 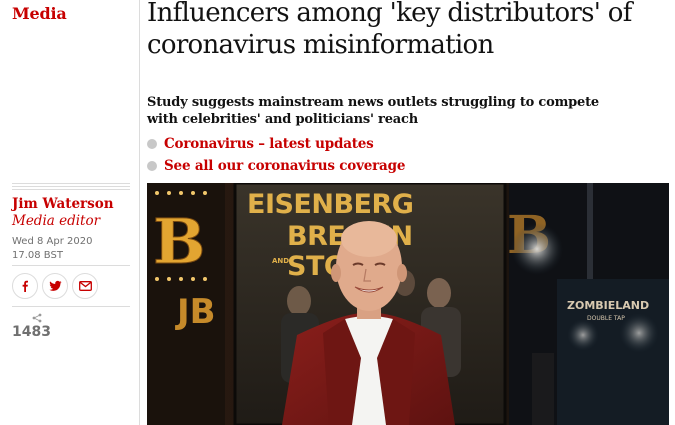 I want to click on link-all-coverage: See all our coronavirus coverage, so click(x=284, y=166).